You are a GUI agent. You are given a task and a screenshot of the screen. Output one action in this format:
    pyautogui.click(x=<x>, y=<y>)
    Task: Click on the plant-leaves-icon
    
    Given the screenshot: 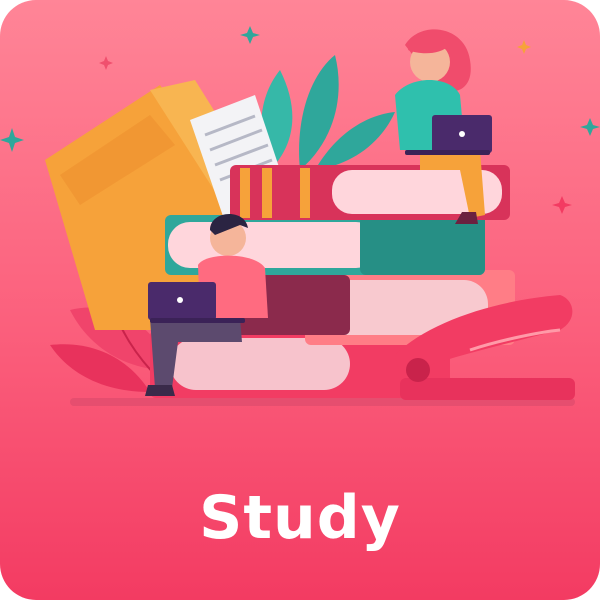 What is the action you would take?
    pyautogui.click(x=328, y=112)
    